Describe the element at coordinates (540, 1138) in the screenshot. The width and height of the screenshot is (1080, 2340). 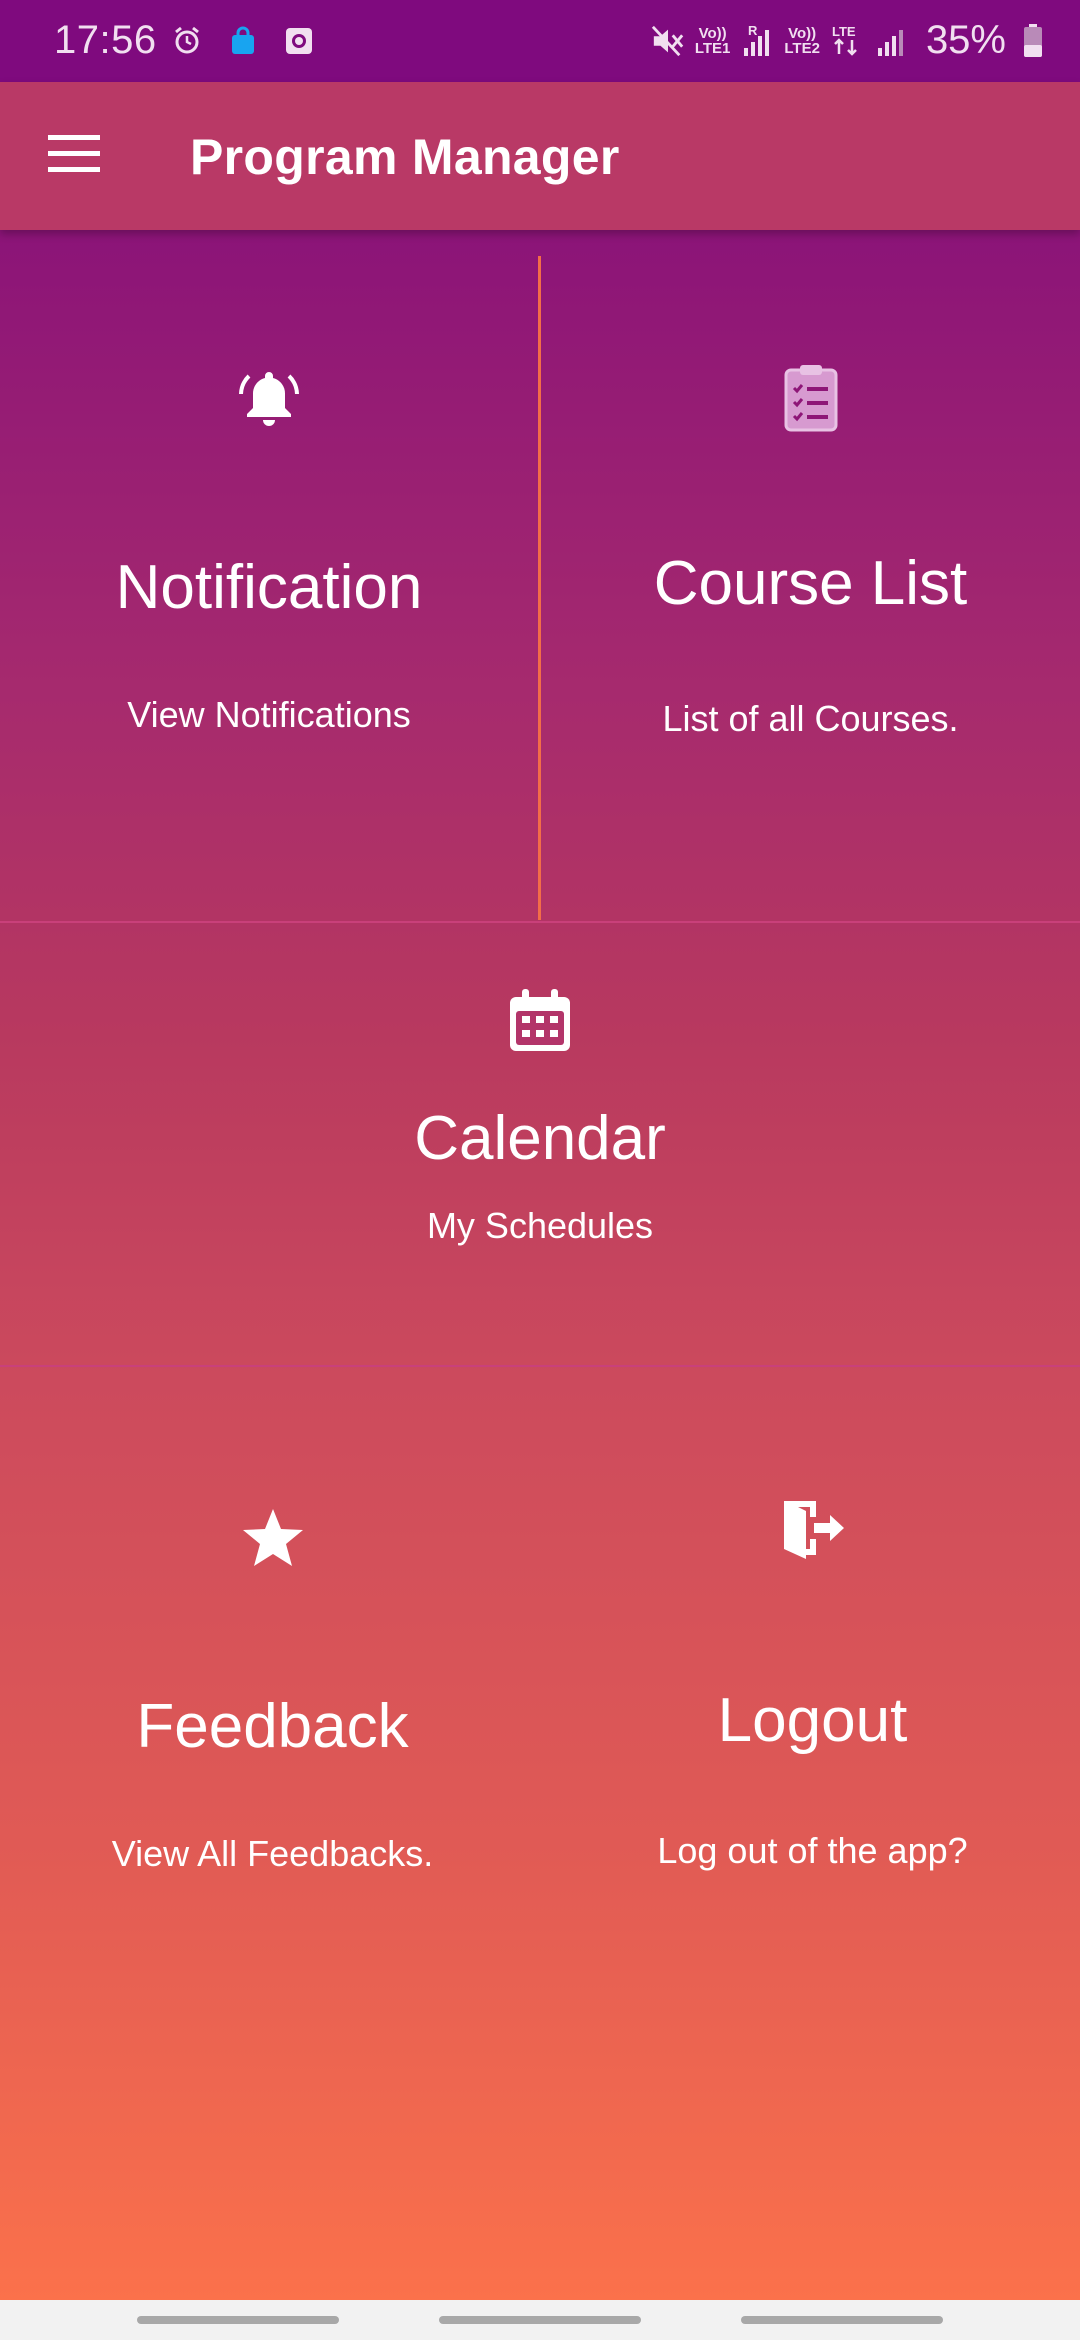
I see `calendar-title: Calendar` at that location.